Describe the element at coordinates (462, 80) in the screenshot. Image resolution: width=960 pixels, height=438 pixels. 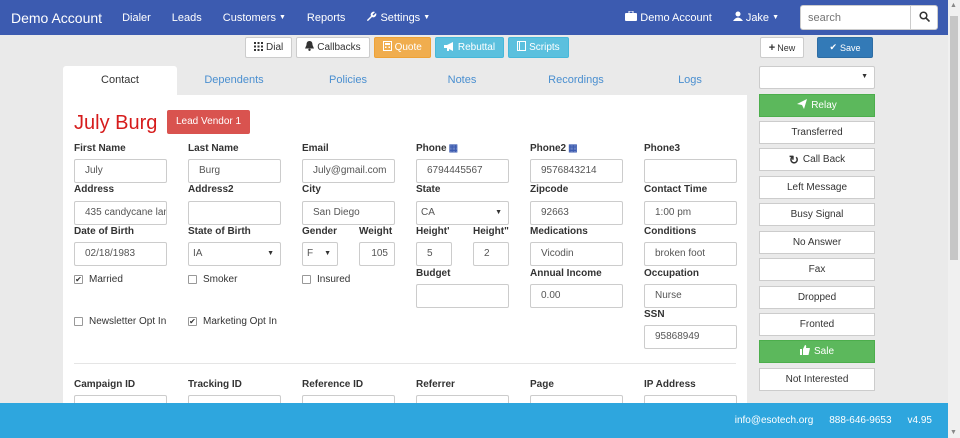
I see `tab-notes: Notes` at that location.